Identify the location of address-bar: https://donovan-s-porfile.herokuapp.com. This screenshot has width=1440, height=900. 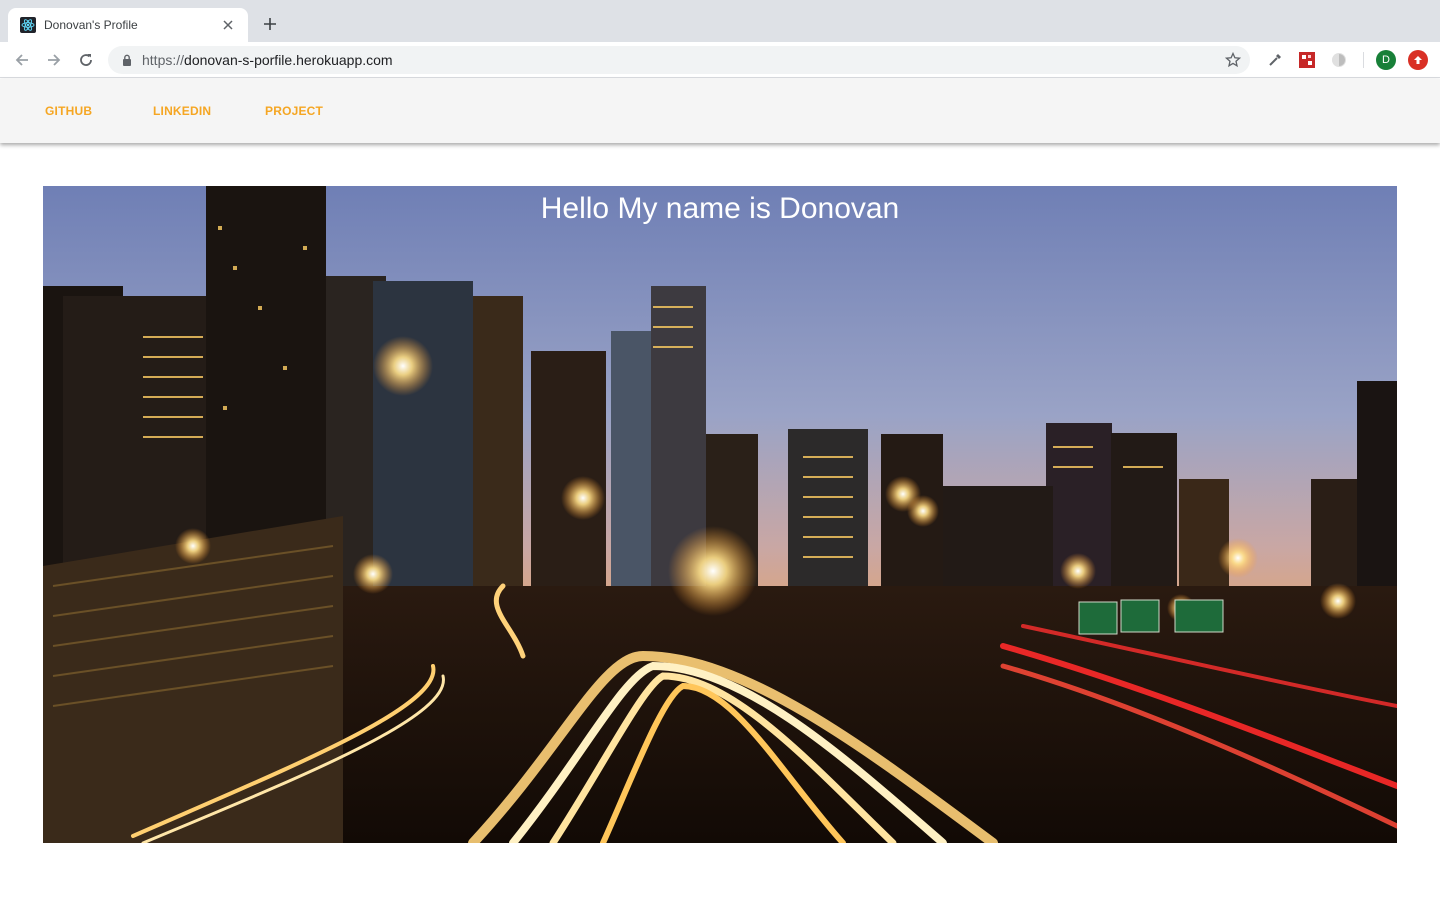
(679, 60).